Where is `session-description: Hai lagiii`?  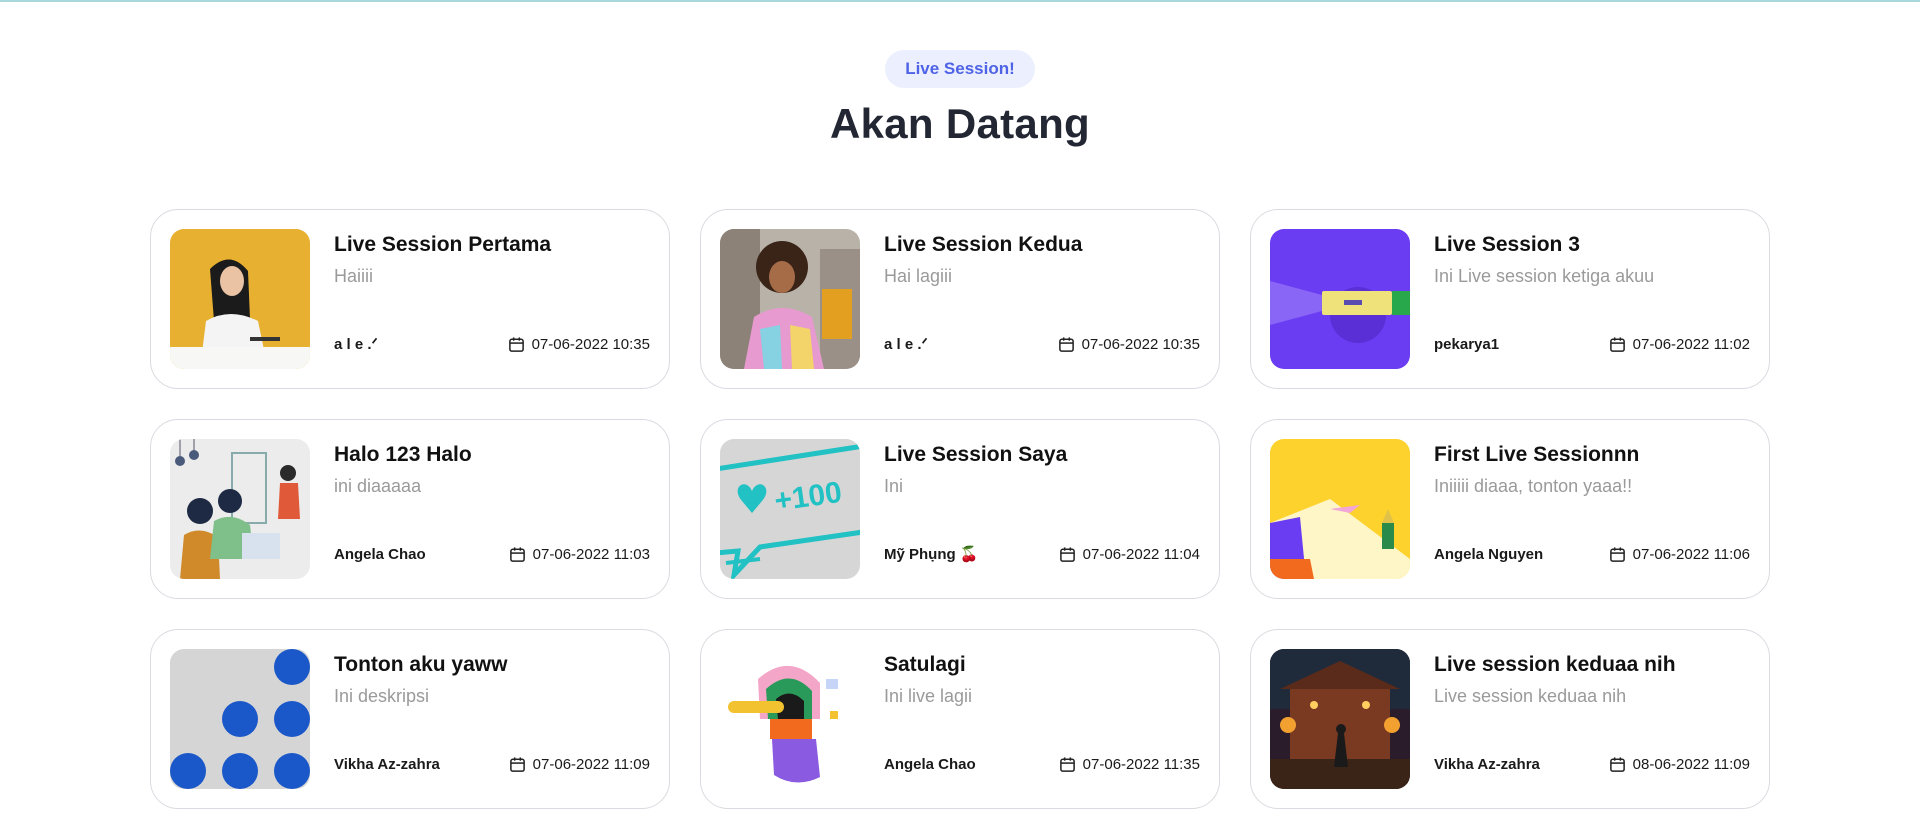
session-description: Hai lagiii is located at coordinates (918, 276).